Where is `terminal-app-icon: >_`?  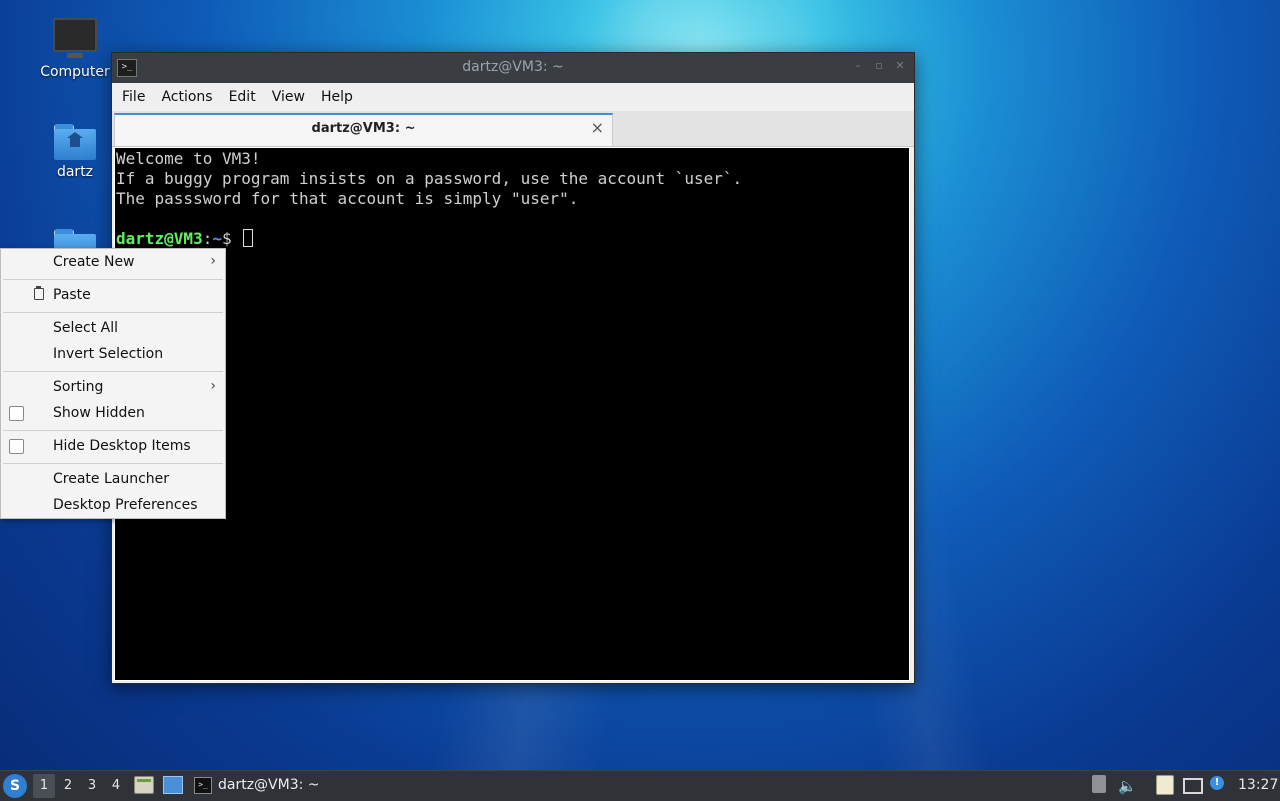
terminal-app-icon: >_ is located at coordinates (203, 785).